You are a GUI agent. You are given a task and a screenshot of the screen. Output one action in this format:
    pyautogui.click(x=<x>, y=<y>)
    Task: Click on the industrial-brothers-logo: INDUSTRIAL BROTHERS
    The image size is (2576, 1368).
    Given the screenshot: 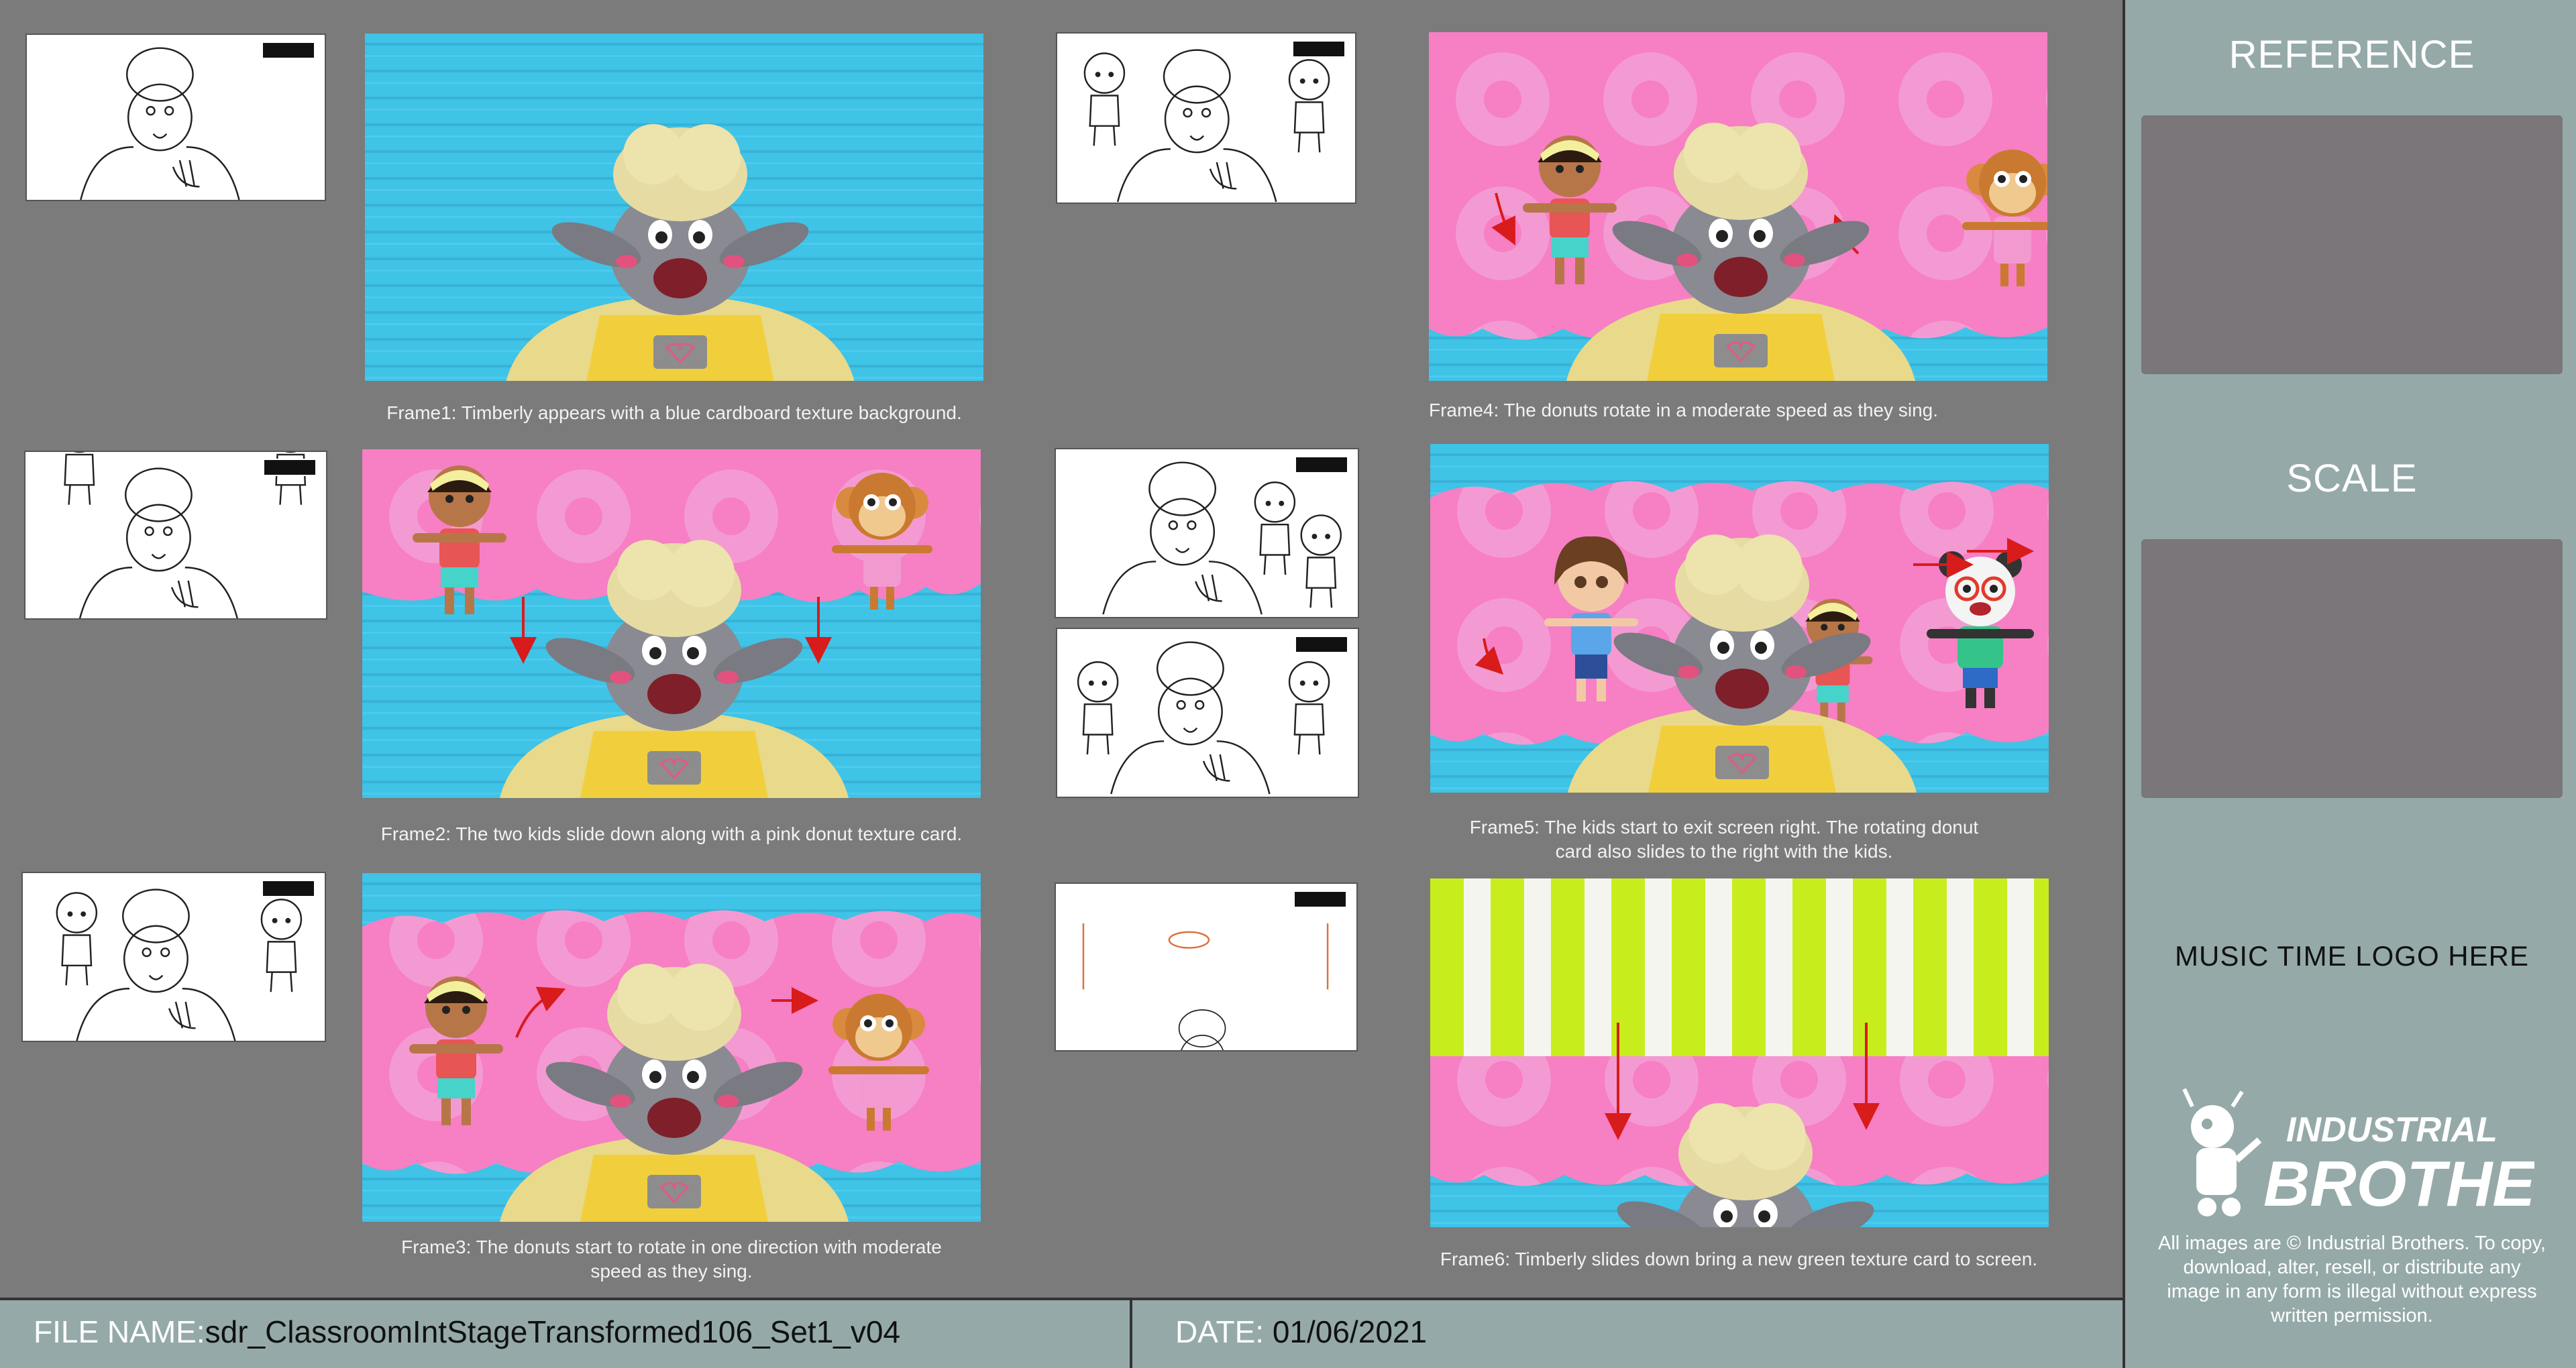 What is the action you would take?
    pyautogui.click(x=2374, y=1153)
    